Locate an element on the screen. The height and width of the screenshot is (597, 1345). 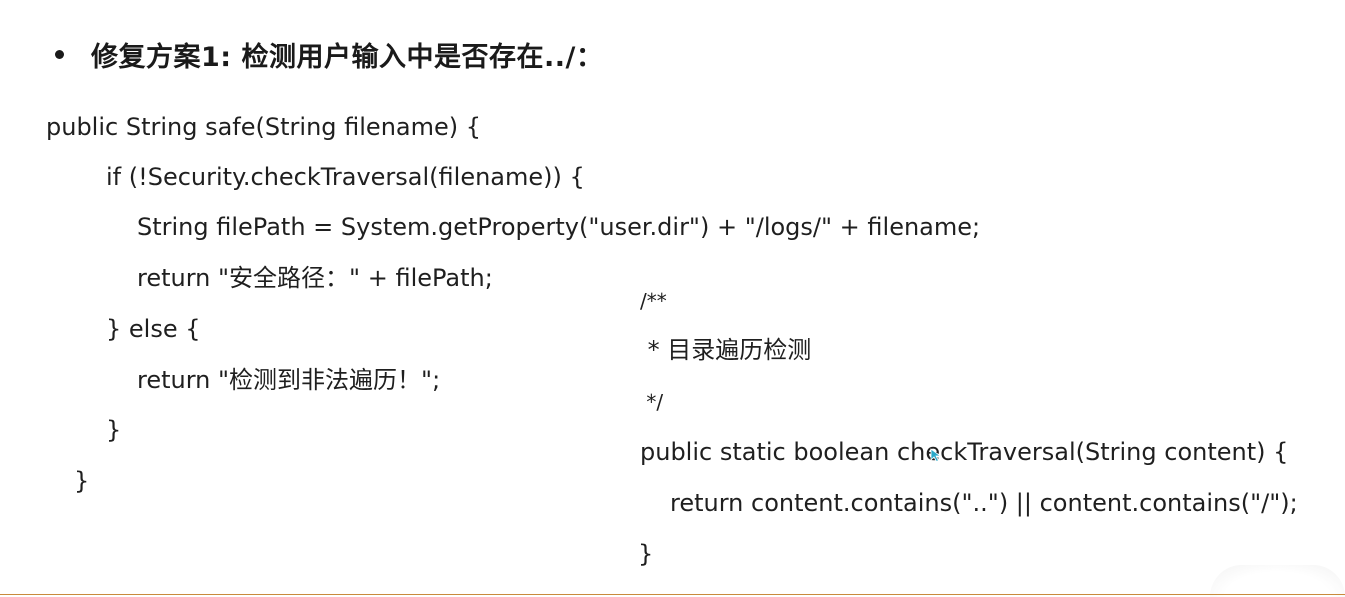
code-line: } else { is located at coordinates (153, 329).